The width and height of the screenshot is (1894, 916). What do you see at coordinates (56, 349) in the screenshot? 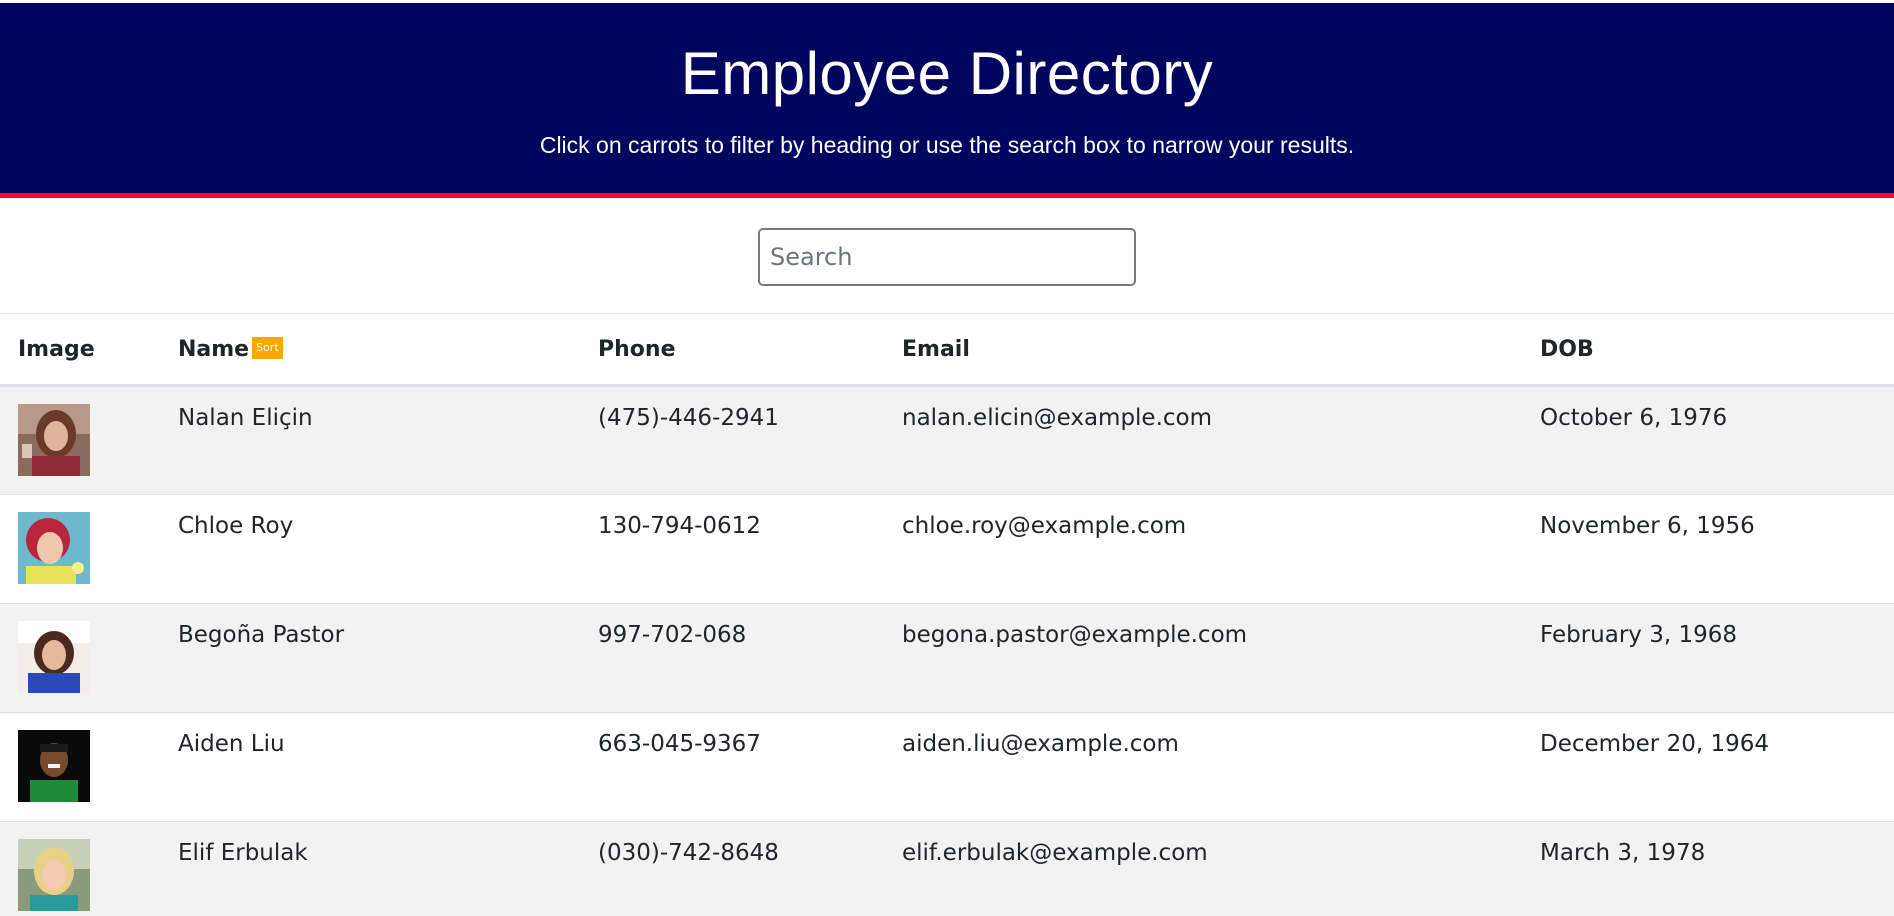
I see `column-header-image-label: Image` at bounding box center [56, 349].